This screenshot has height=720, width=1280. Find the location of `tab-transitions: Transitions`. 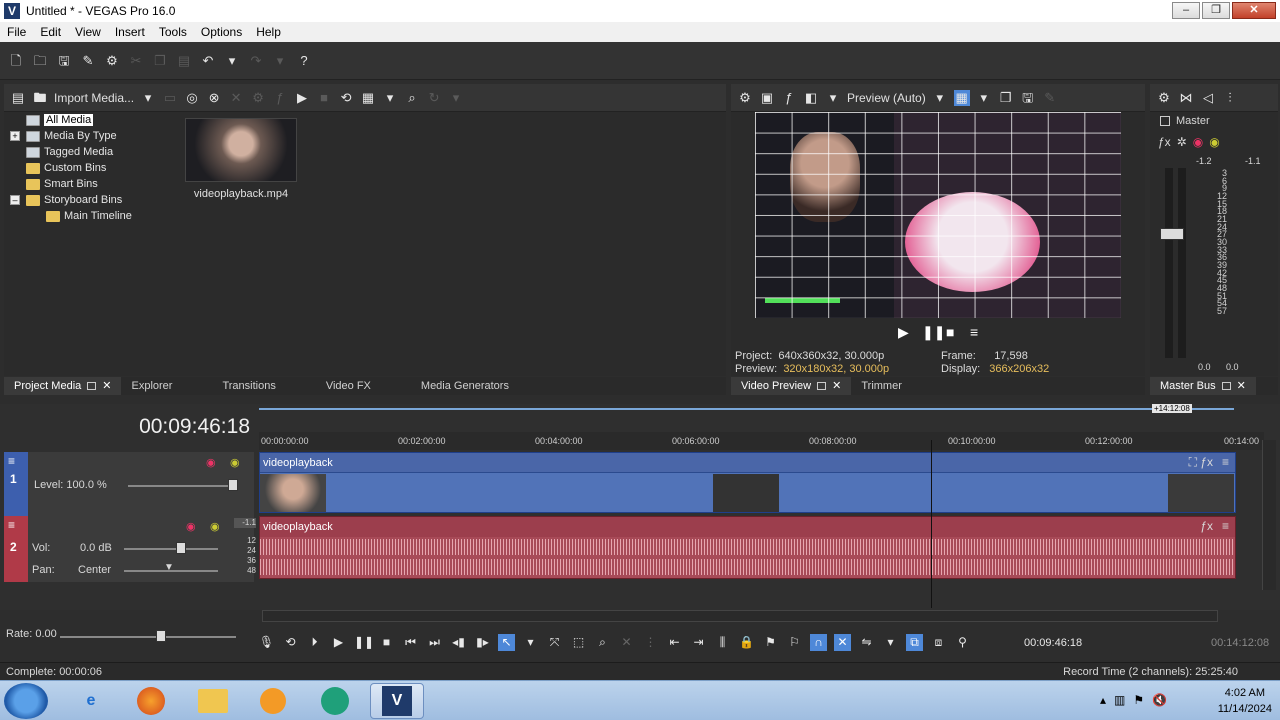

tab-transitions: Transitions is located at coordinates (248, 386).